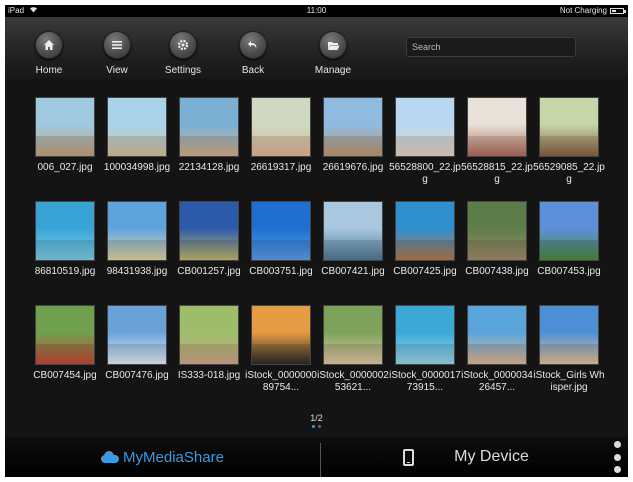  I want to click on media-tile: 100034998.jpg, so click(137, 135).